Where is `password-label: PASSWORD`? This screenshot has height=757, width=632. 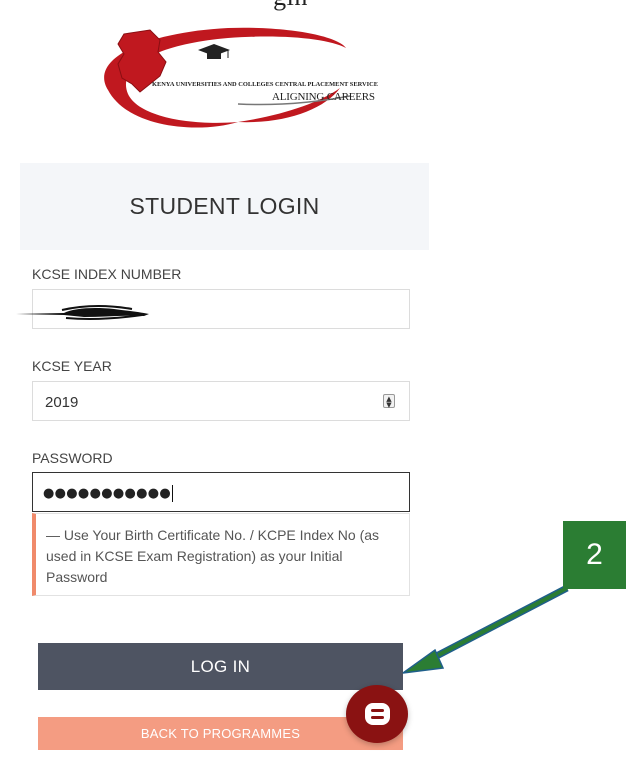
password-label: PASSWORD is located at coordinates (72, 458).